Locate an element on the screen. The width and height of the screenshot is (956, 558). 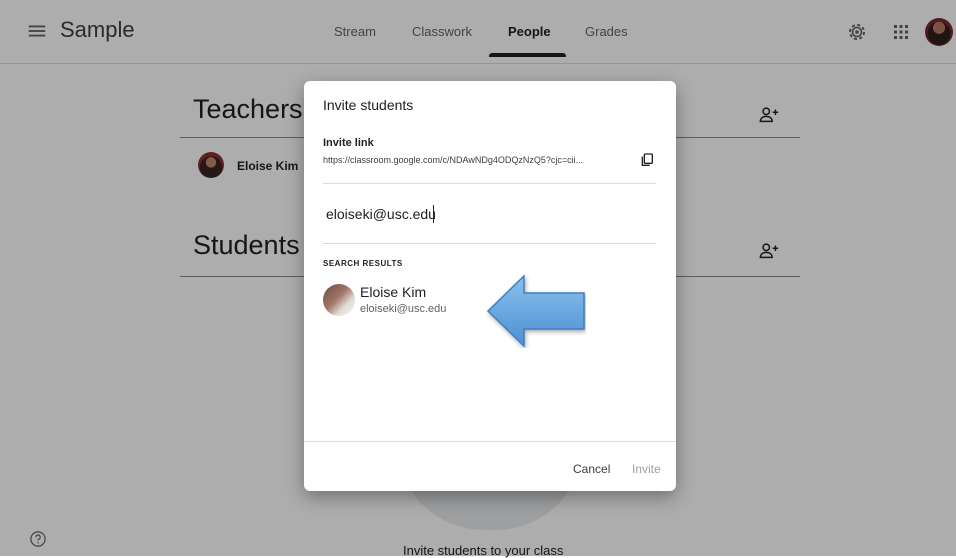
footer-divider is located at coordinates (490, 441).